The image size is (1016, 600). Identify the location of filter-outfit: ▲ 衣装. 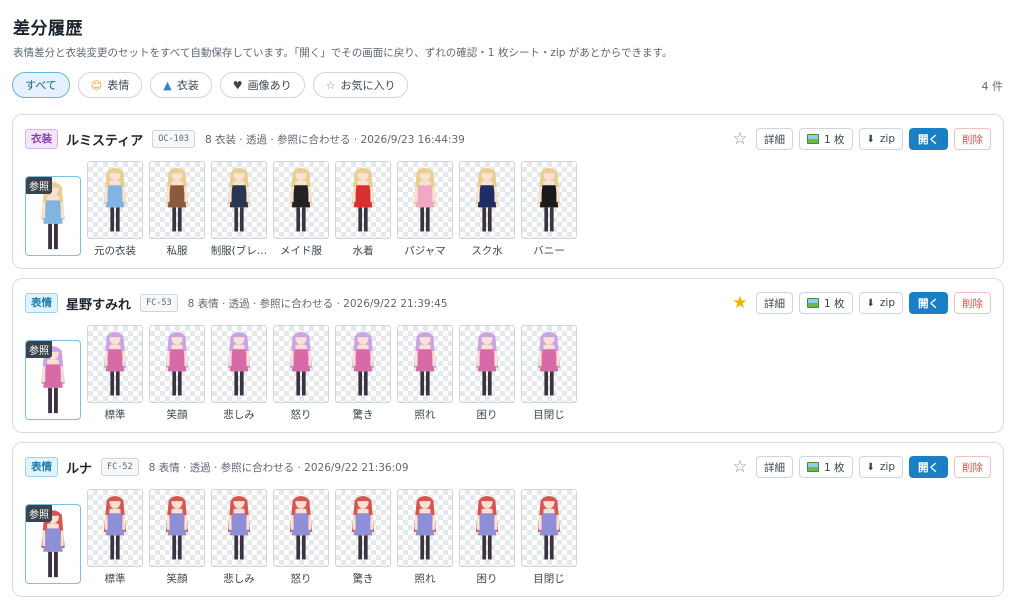
(181, 85).